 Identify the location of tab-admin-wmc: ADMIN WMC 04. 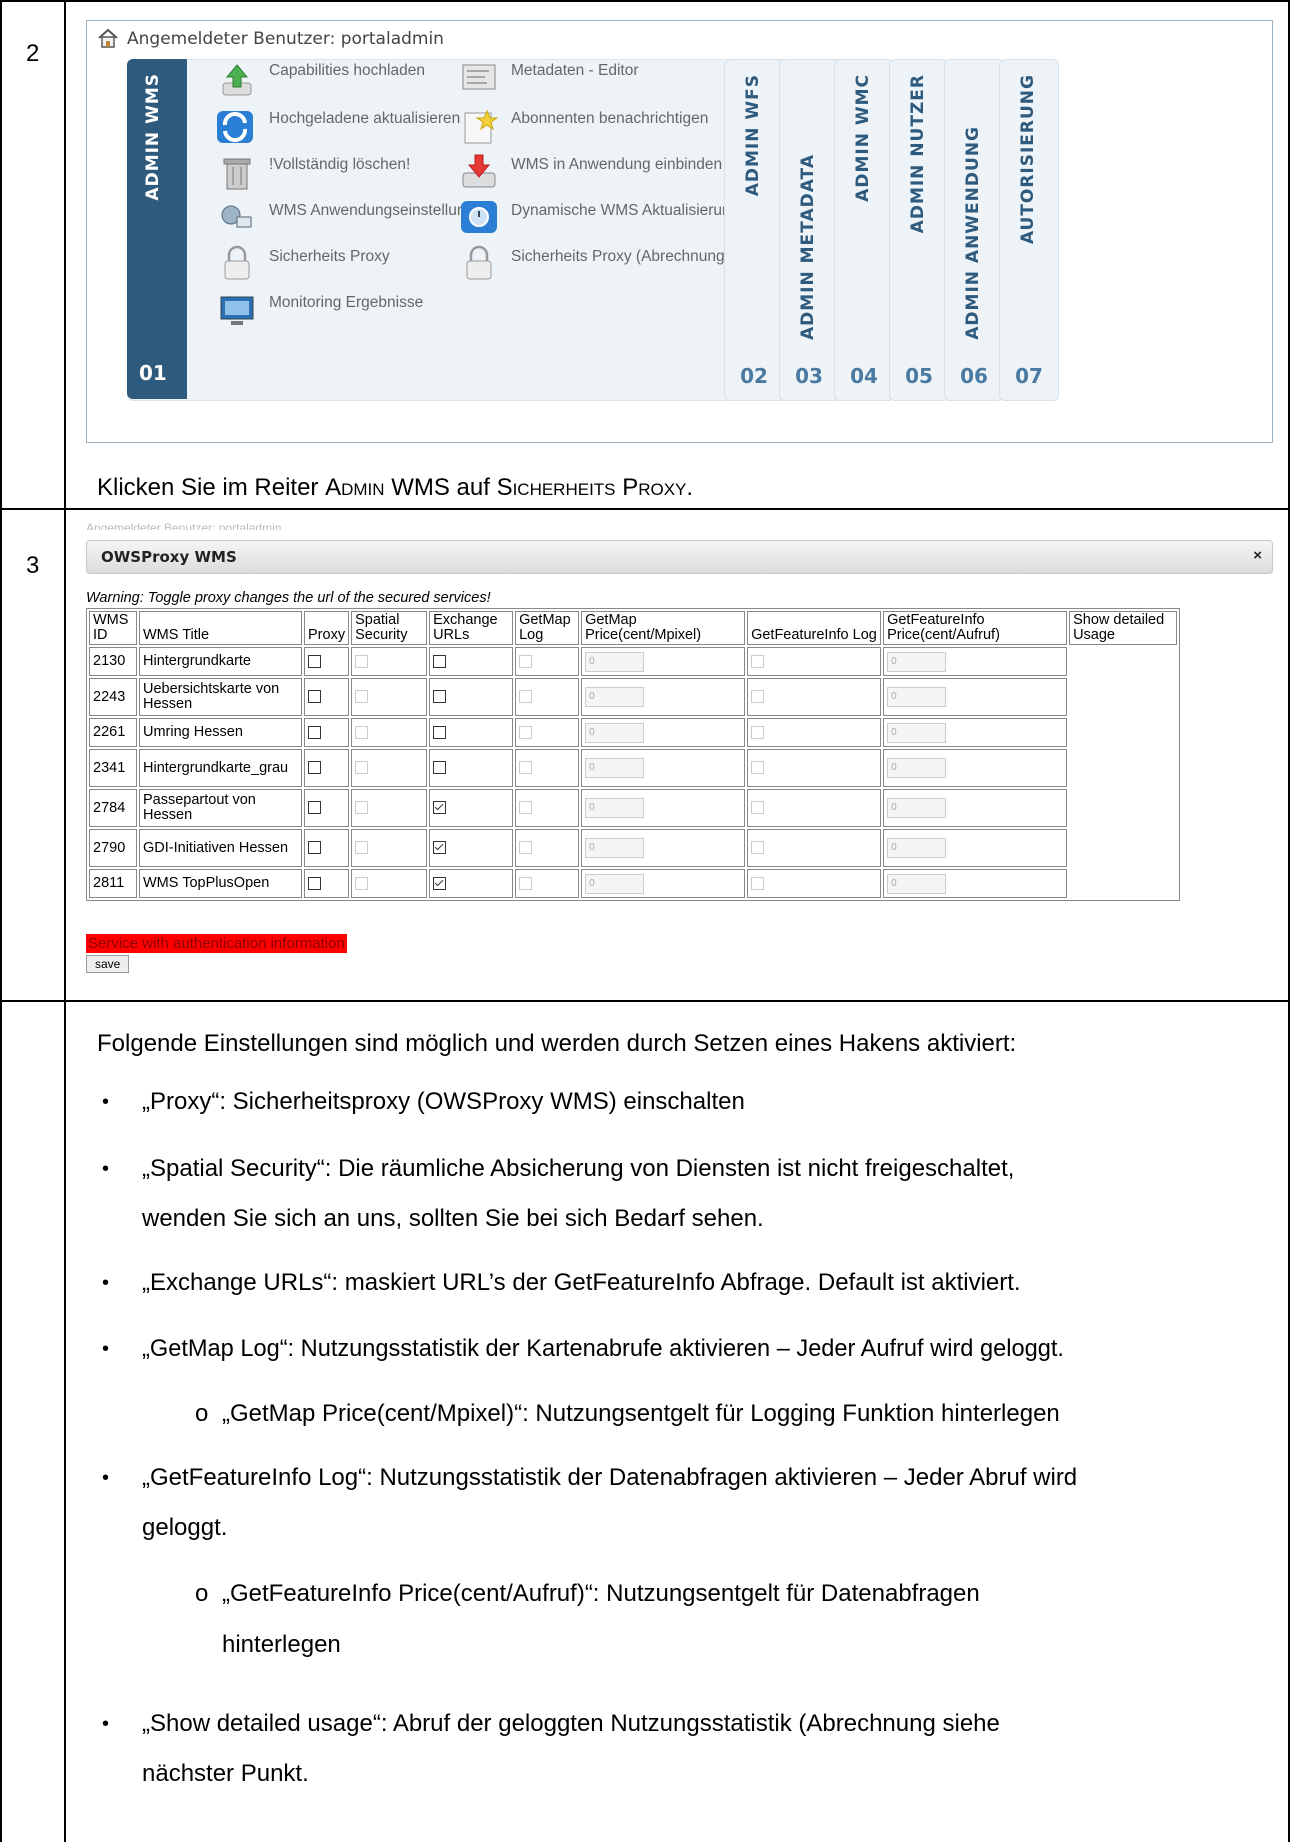
(864, 230).